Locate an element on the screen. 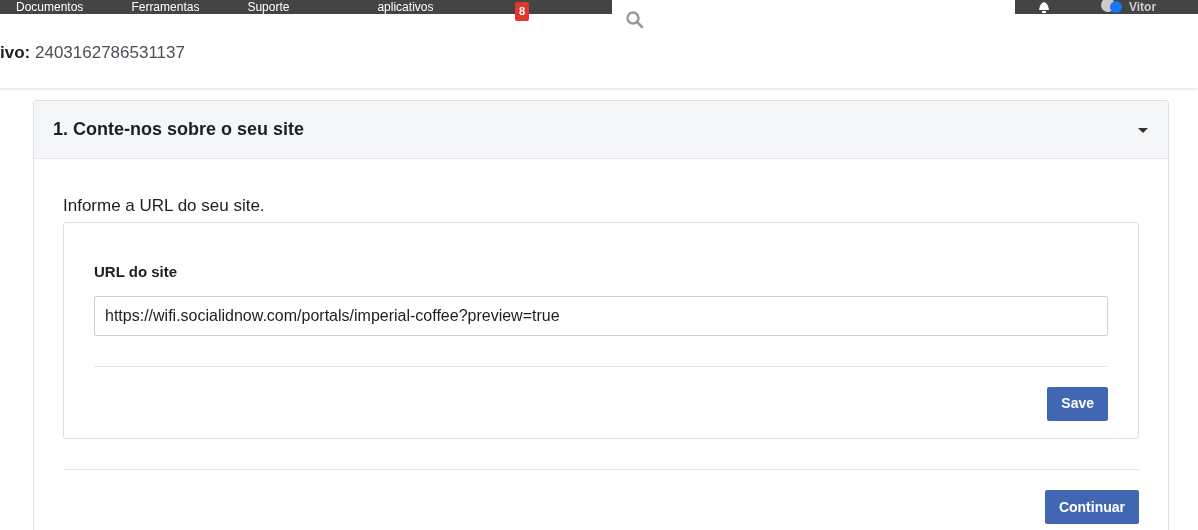 The height and width of the screenshot is (530, 1198). search-icon is located at coordinates (635, 20).